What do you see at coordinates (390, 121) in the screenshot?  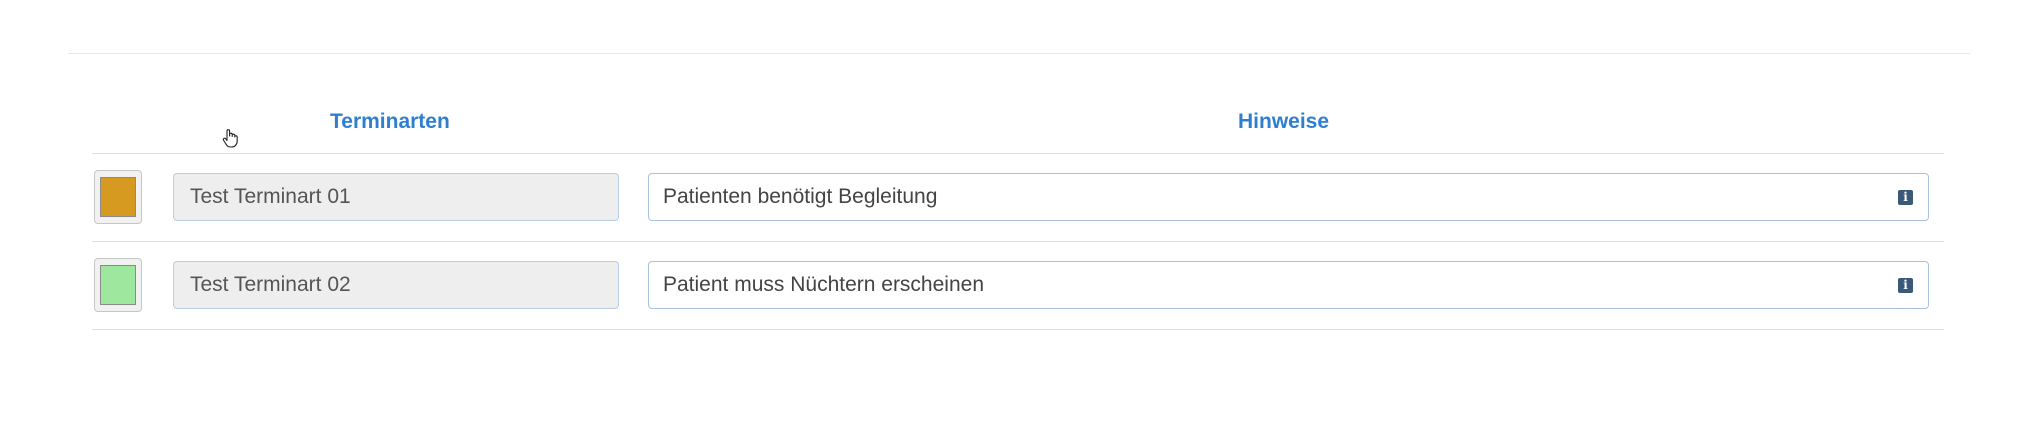 I see `column-header-terminarten: Terminarten` at bounding box center [390, 121].